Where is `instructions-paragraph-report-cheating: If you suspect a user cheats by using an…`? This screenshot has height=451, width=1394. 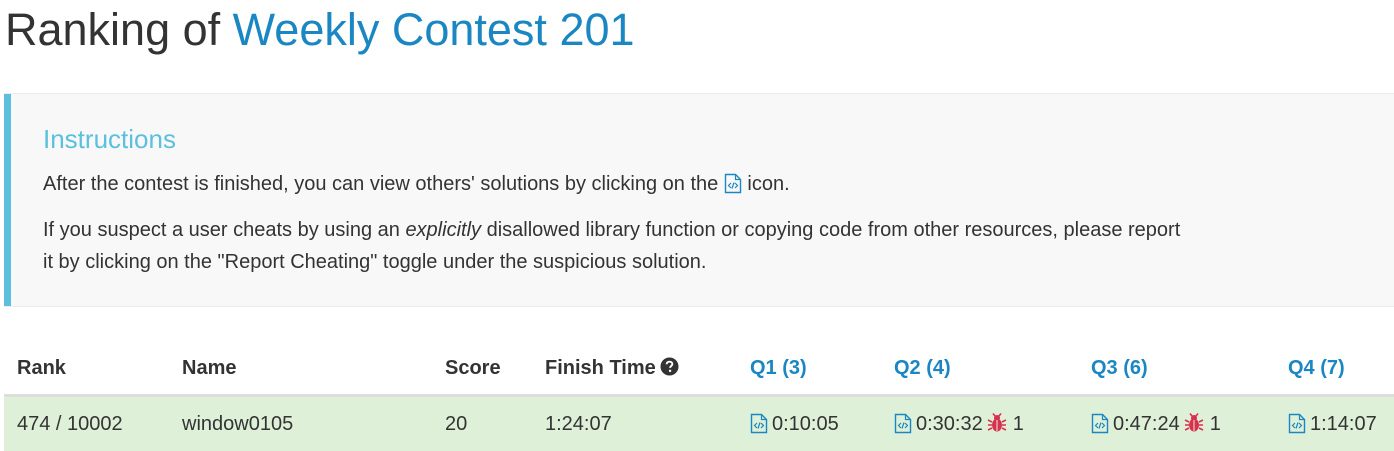
instructions-paragraph-report-cheating: If you suspect a user cheats by using an… is located at coordinates (613, 246).